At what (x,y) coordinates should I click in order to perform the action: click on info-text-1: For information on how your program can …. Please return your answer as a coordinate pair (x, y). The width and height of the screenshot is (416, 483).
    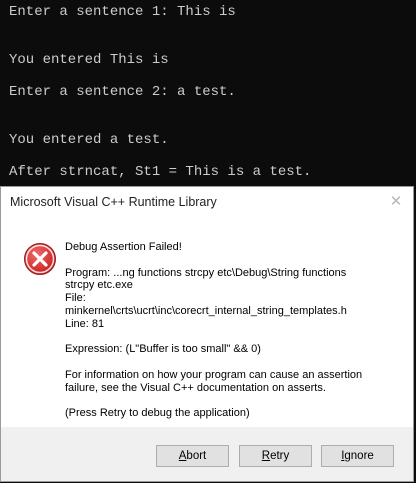
    Looking at the image, I should click on (214, 374).